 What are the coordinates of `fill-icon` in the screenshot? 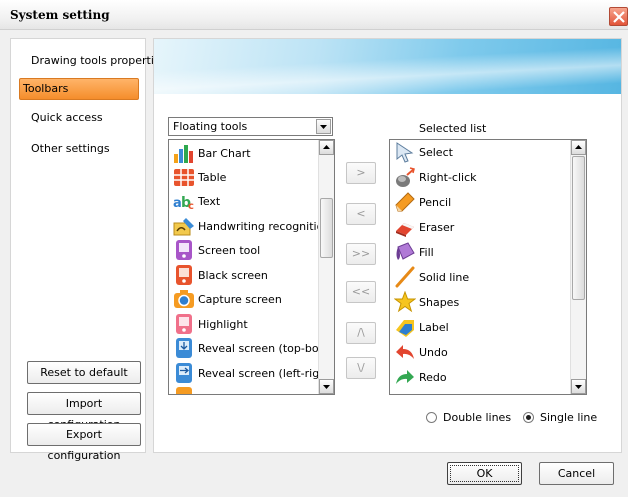 It's located at (405, 252).